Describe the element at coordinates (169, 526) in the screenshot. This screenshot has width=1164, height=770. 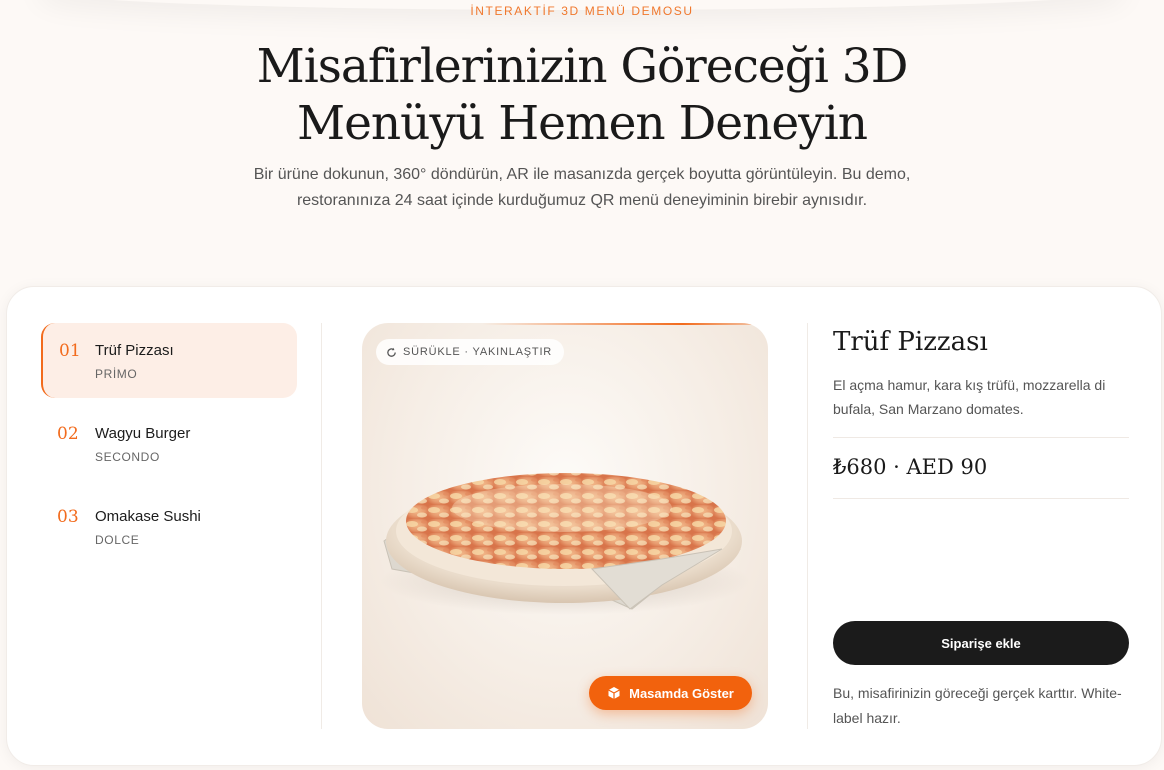
I see `menu-item-omakase-sushi: 03 Omakase Sushi DOLCE` at that location.